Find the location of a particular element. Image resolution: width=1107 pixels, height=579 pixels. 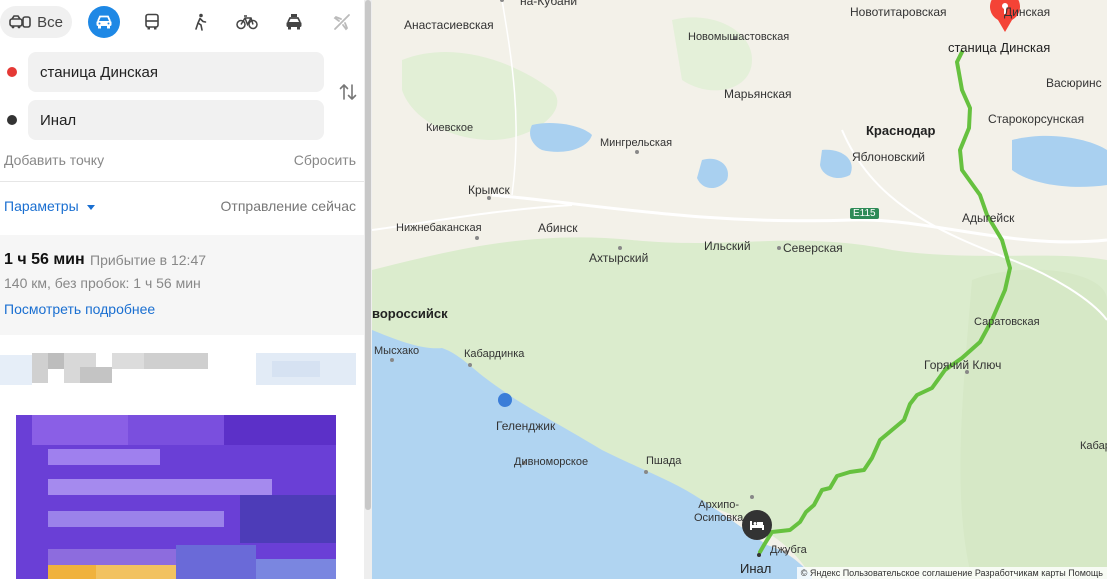

place-label: Адыгейск is located at coordinates (988, 218).